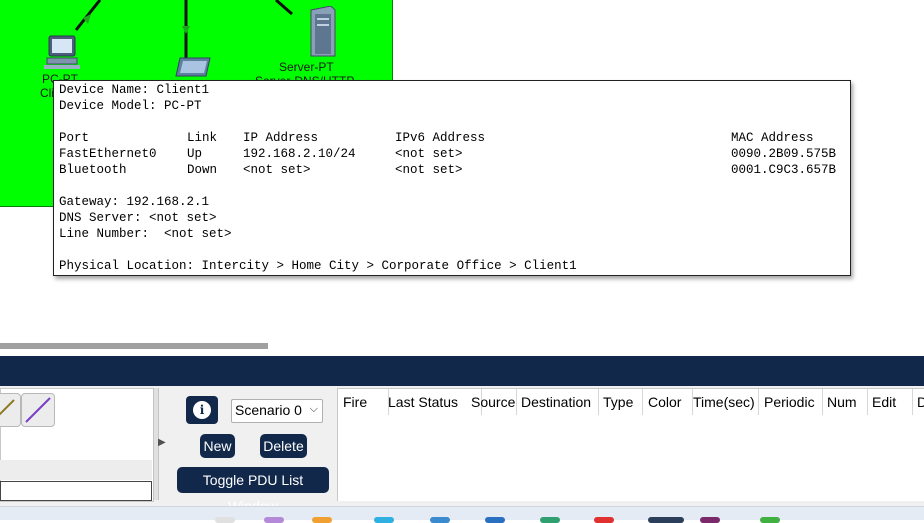  What do you see at coordinates (845, 402) in the screenshot?
I see `column-header-num: Num` at bounding box center [845, 402].